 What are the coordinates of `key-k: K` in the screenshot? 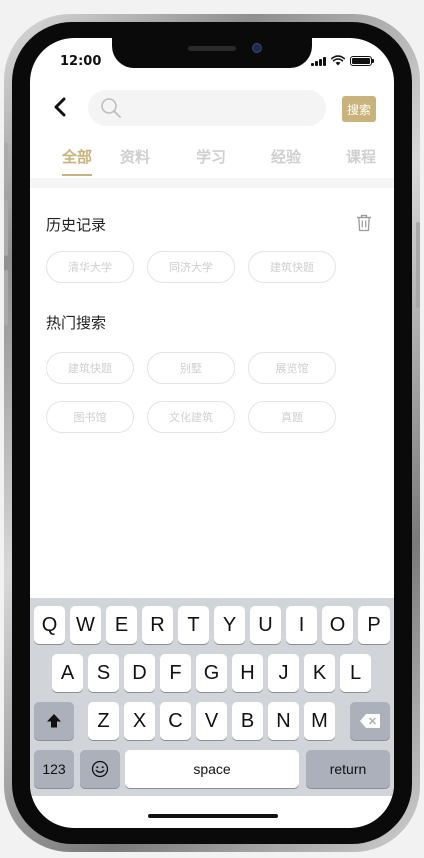 It's located at (319, 673).